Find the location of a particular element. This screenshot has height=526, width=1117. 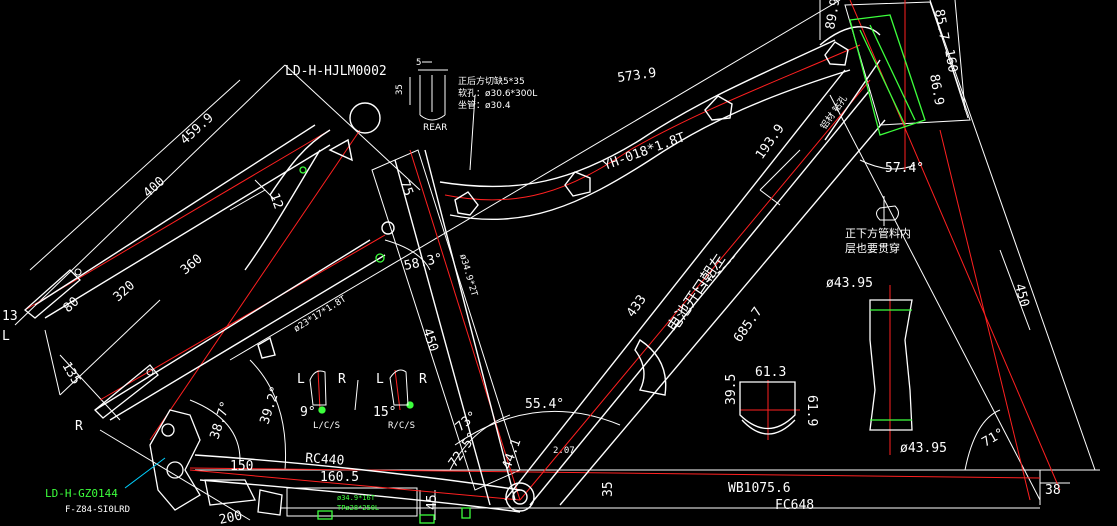

dim-135: 135 is located at coordinates (71, 374).